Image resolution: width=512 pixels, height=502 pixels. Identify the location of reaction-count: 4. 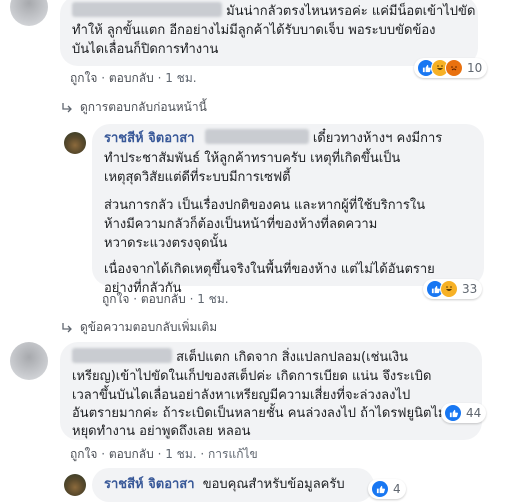
(397, 489).